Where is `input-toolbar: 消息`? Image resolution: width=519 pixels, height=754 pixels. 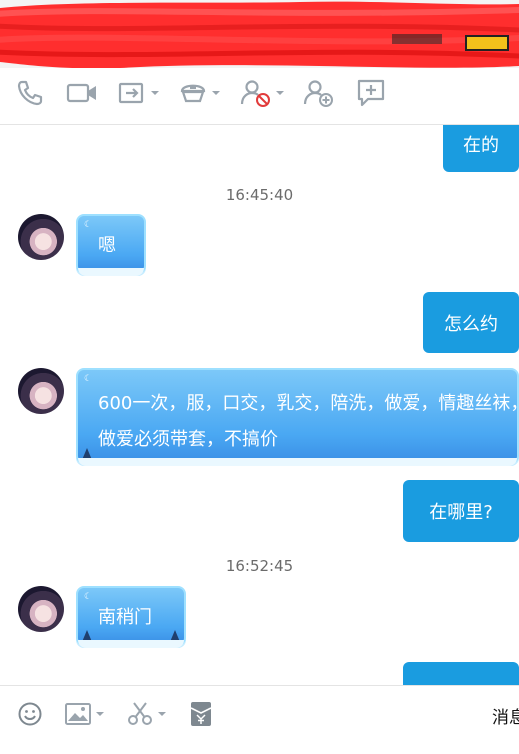 input-toolbar: 消息 is located at coordinates (259, 719).